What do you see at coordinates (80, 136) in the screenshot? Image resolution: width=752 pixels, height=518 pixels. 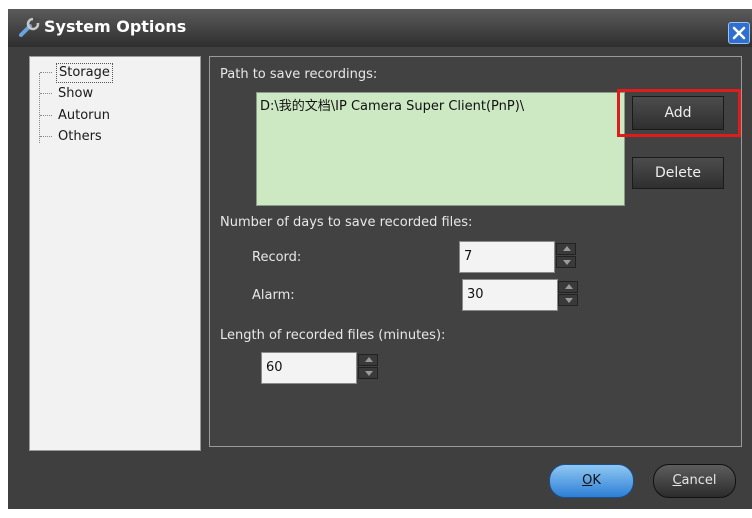 I see `tree-item-label: Others` at bounding box center [80, 136].